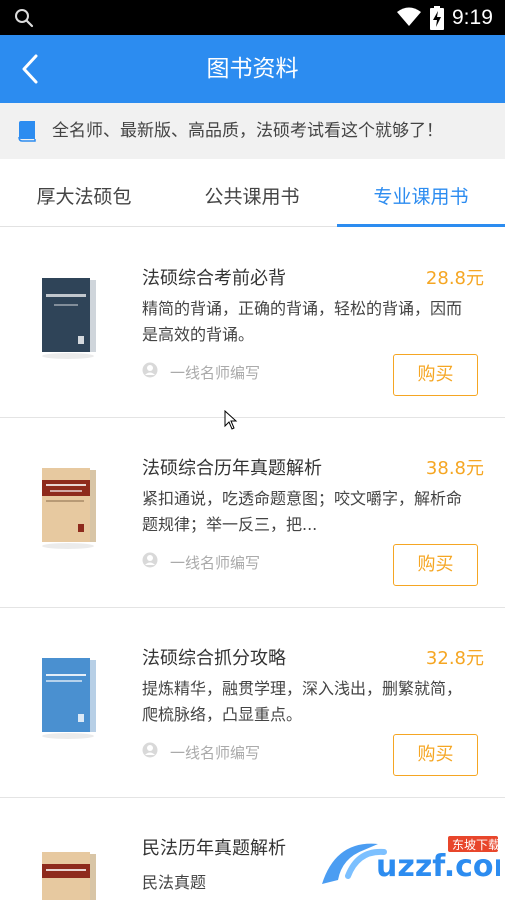 This screenshot has width=505, height=900. Describe the element at coordinates (454, 658) in the screenshot. I see `book-price: 32.8元` at that location.